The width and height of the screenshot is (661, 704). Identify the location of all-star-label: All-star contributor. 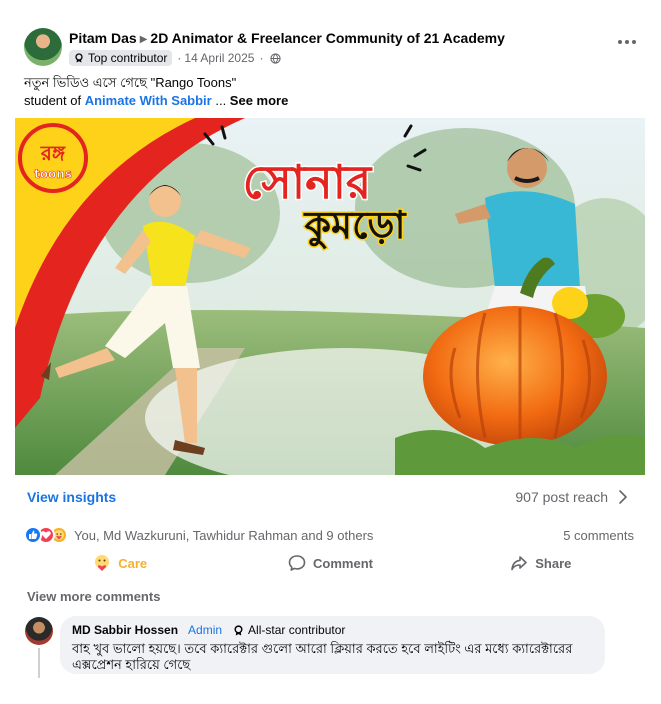
(297, 630).